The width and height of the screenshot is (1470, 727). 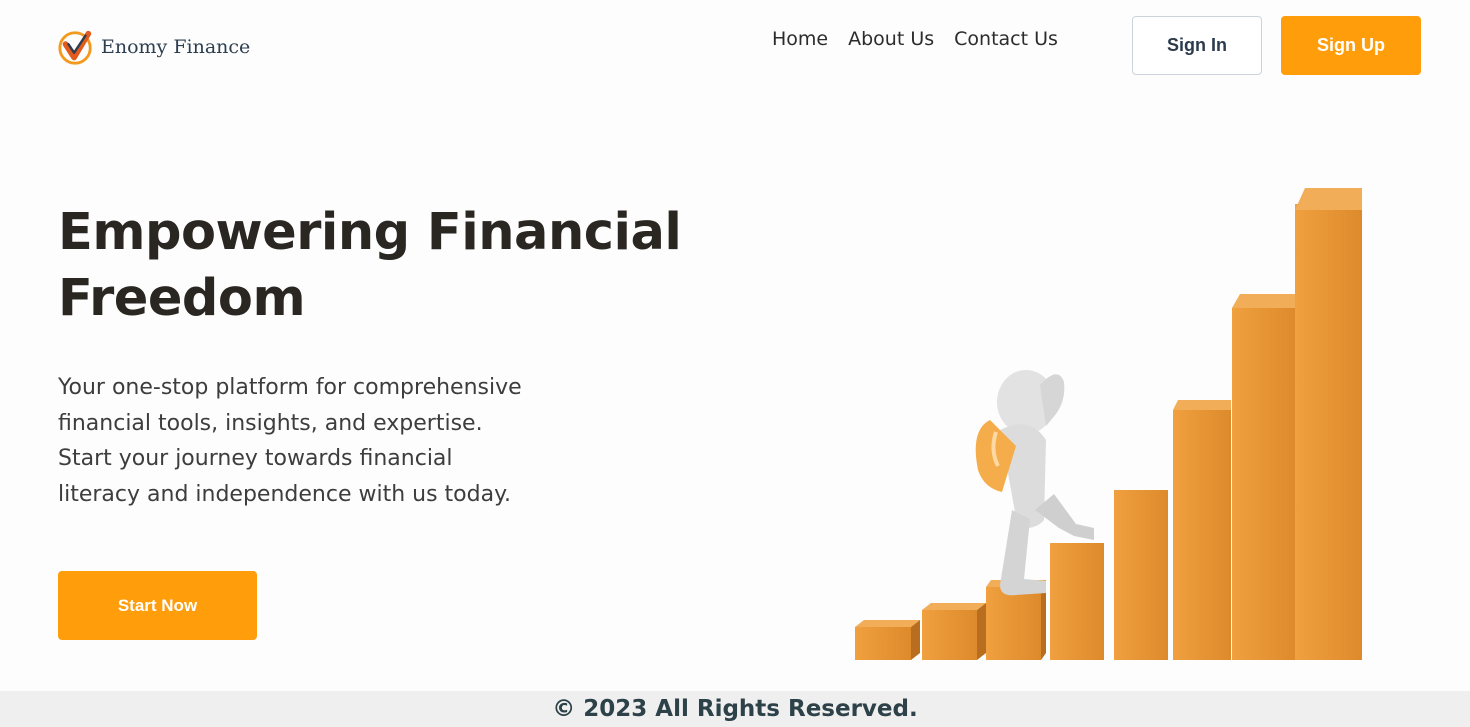 What do you see at coordinates (891, 39) in the screenshot?
I see `nav-about-us: About Us` at bounding box center [891, 39].